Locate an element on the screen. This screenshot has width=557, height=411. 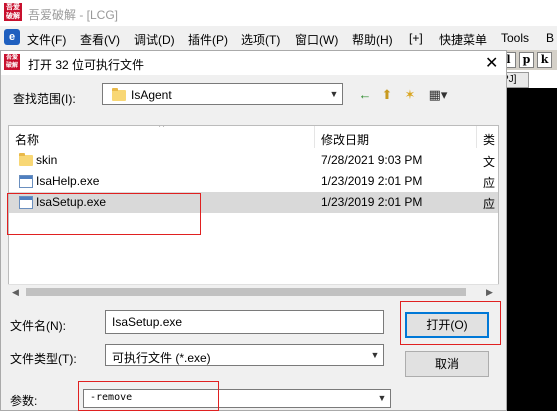
close-icon: ✕ is located at coordinates (491, 63).